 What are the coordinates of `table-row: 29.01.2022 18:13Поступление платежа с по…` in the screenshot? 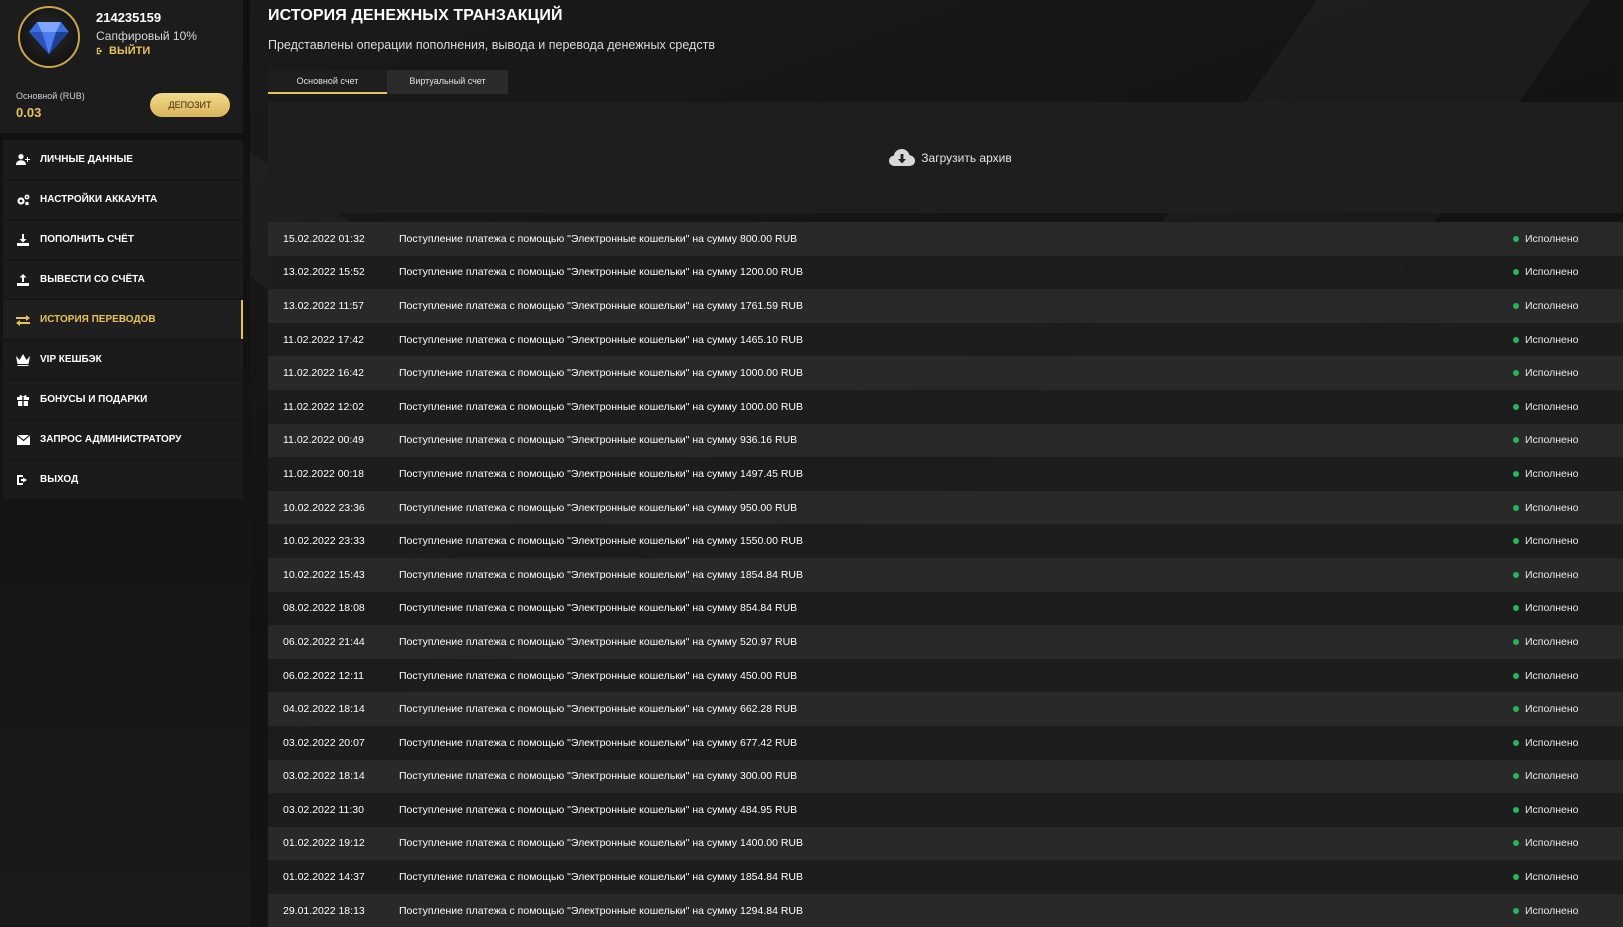 It's located at (945, 910).